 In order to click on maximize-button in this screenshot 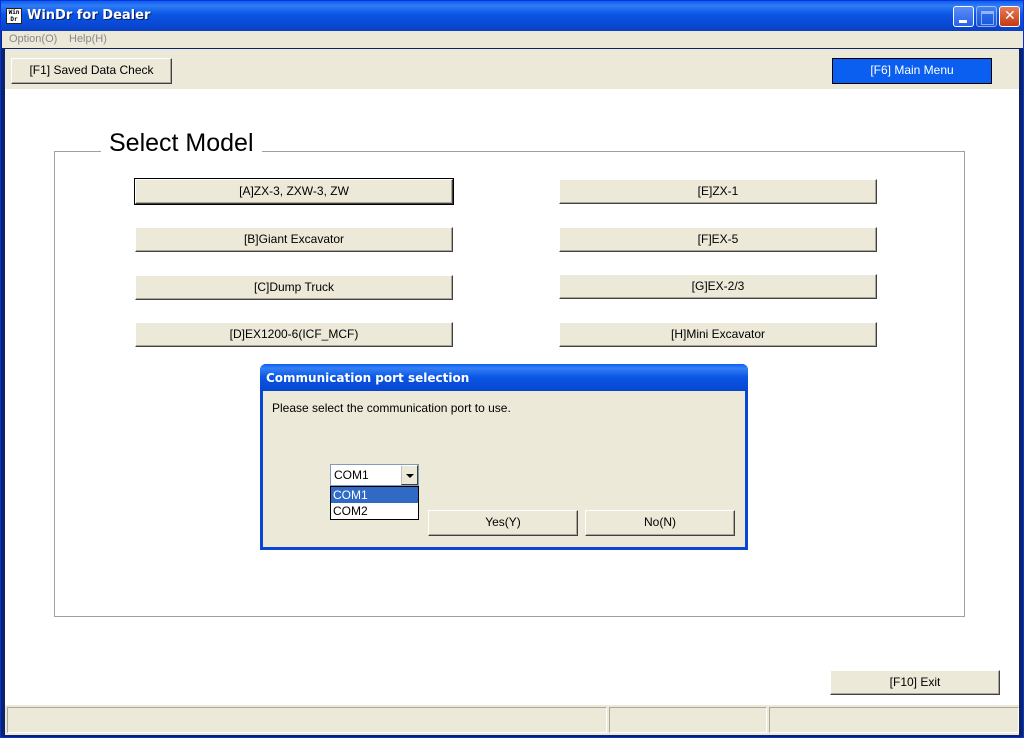, I will do `click(986, 16)`.